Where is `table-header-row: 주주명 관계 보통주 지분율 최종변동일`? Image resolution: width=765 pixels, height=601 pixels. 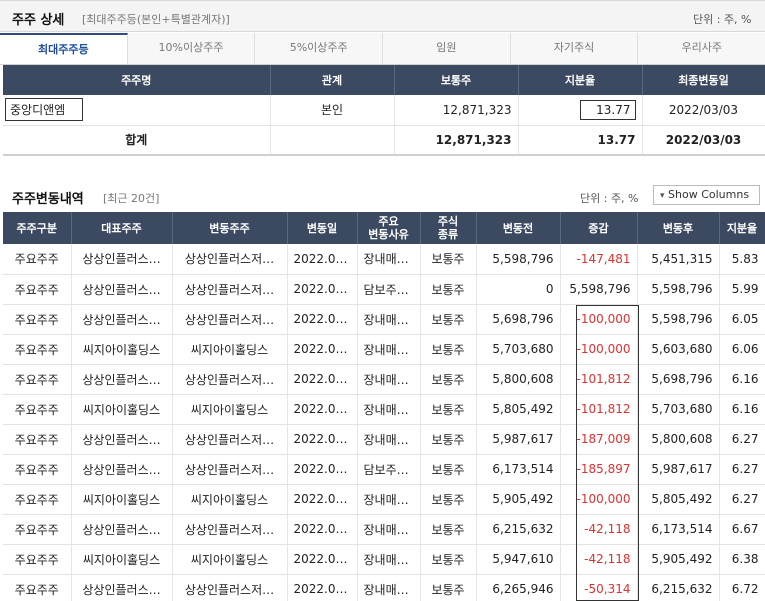
table-header-row: 주주명 관계 보통주 지분율 최종변동일 is located at coordinates (384, 80).